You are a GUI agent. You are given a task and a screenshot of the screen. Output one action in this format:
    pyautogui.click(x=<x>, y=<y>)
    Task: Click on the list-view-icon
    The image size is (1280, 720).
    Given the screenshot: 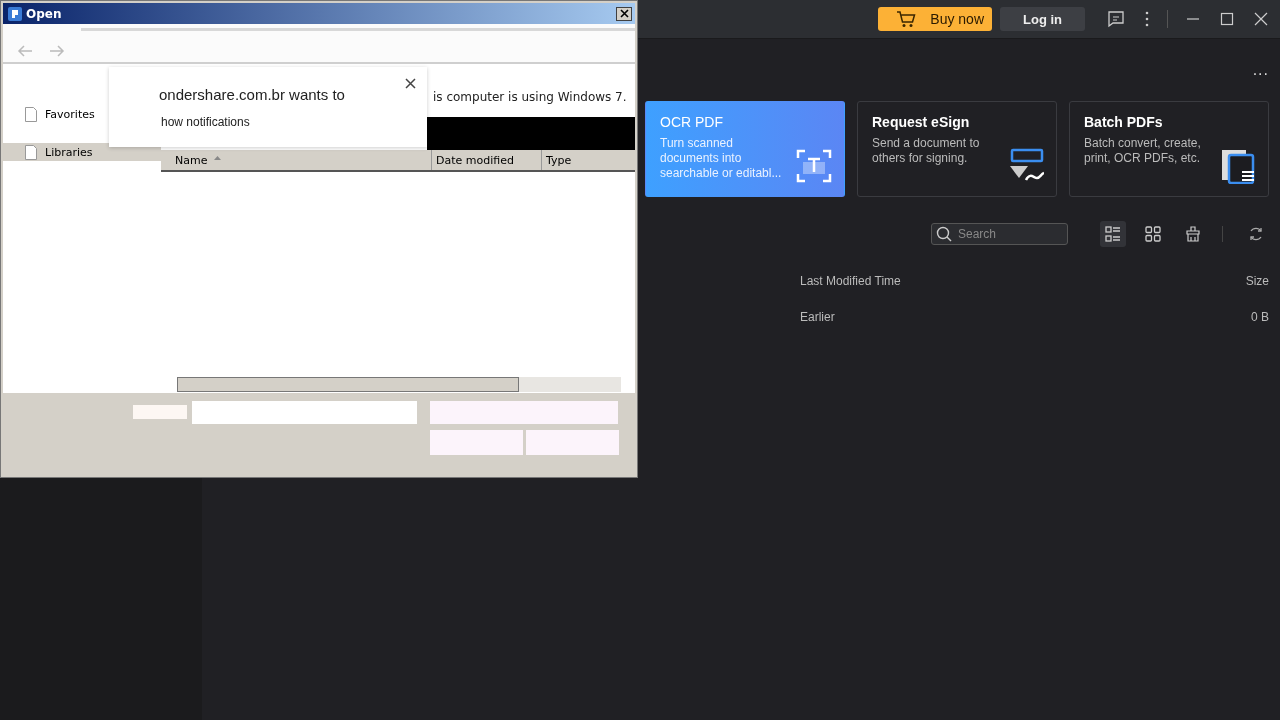 What is the action you would take?
    pyautogui.click(x=1113, y=234)
    